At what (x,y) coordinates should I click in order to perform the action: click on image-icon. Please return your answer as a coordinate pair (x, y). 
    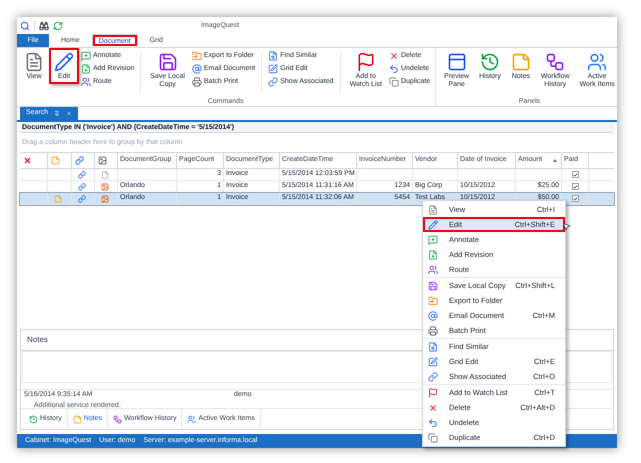
    Looking at the image, I should click on (102, 160).